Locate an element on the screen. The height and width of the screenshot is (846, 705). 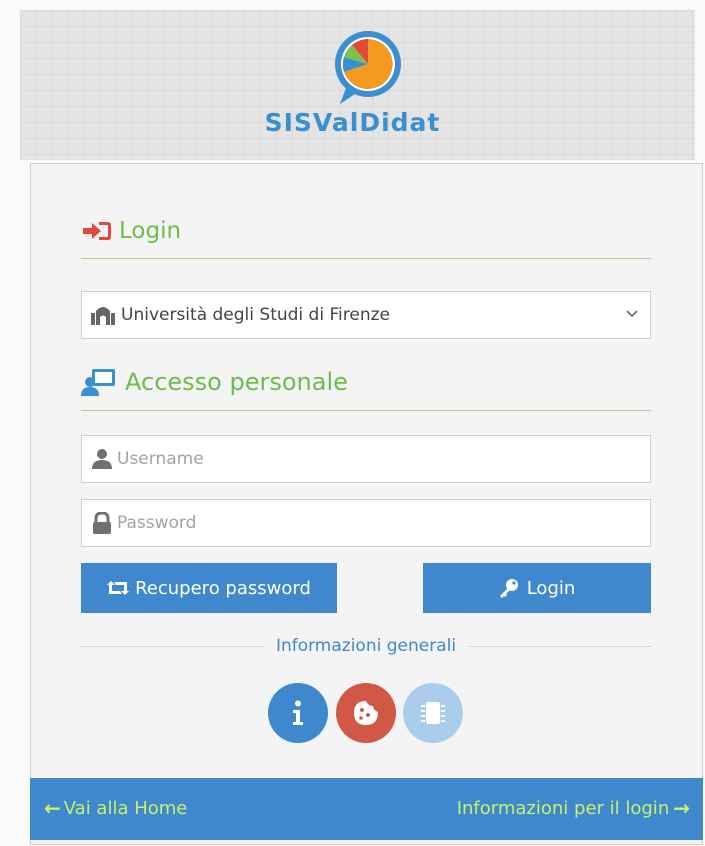
logo-icon is located at coordinates (368, 67).